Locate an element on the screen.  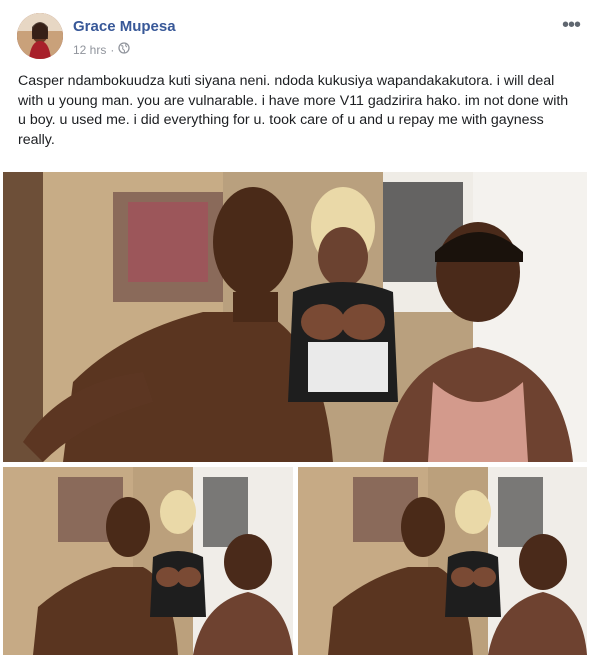
author-avatar is located at coordinates (40, 36).